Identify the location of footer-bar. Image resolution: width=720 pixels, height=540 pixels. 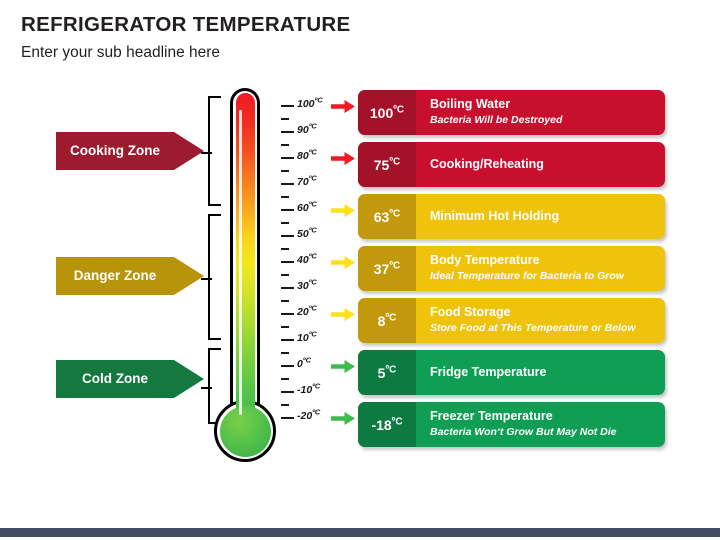
(360, 532).